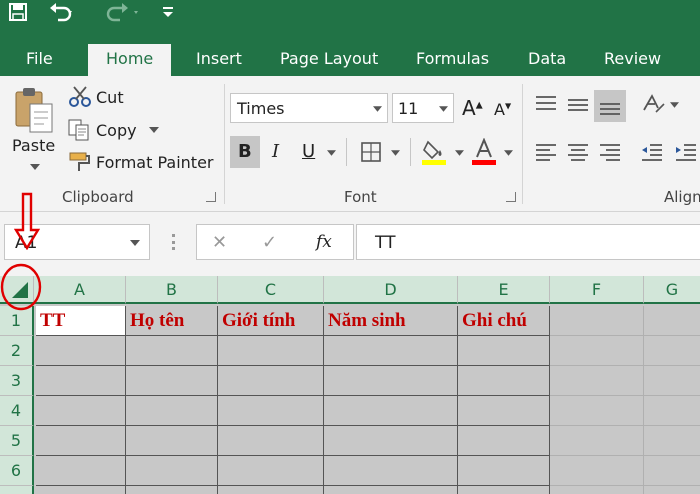 The height and width of the screenshot is (494, 700). I want to click on font-launcher-icon, so click(511, 197).